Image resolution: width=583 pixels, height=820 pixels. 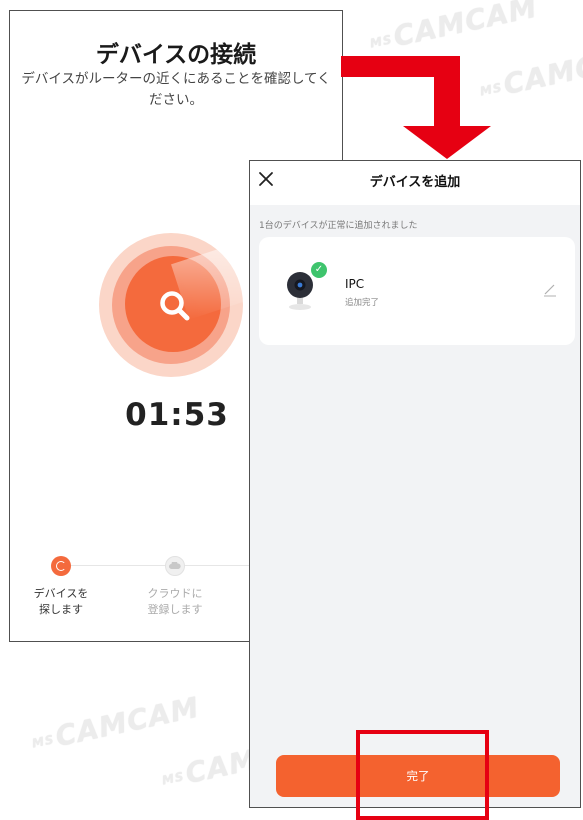 I want to click on step-pending-icon, so click(x=175, y=566).